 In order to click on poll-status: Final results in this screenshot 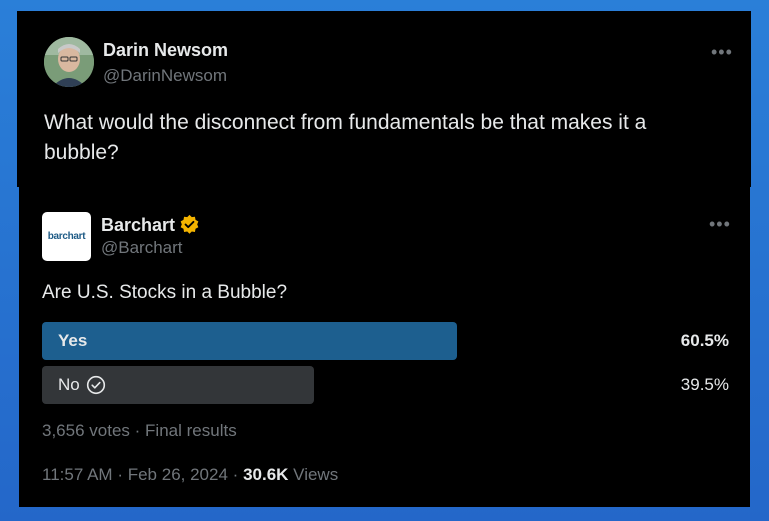, I will do `click(191, 430)`.